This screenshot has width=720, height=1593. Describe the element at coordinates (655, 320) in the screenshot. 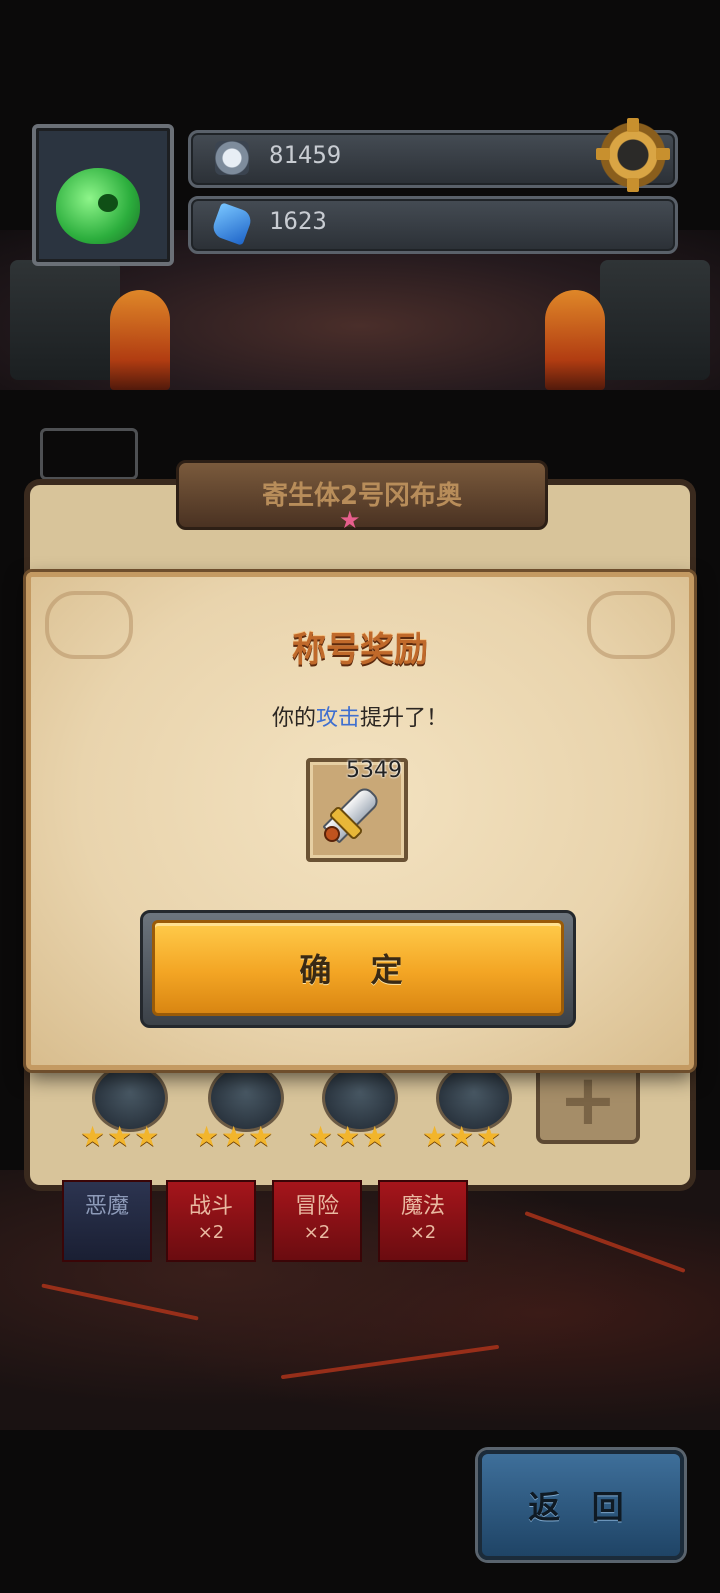

I see `stone-pillar-right` at that location.